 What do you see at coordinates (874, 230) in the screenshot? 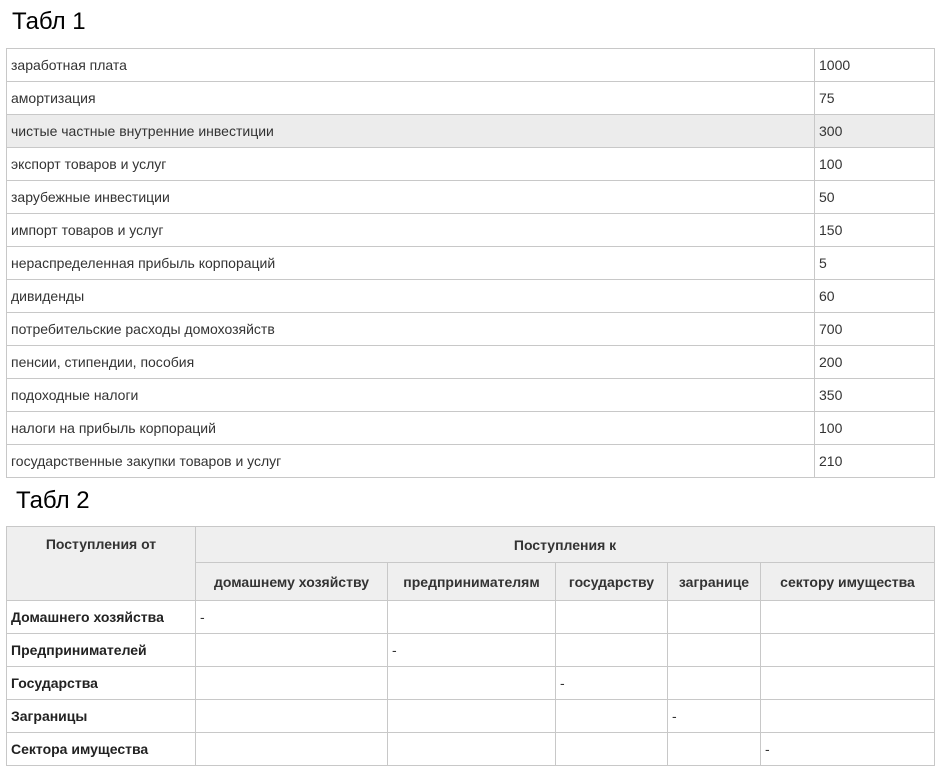
I see `row-value: 150` at bounding box center [874, 230].